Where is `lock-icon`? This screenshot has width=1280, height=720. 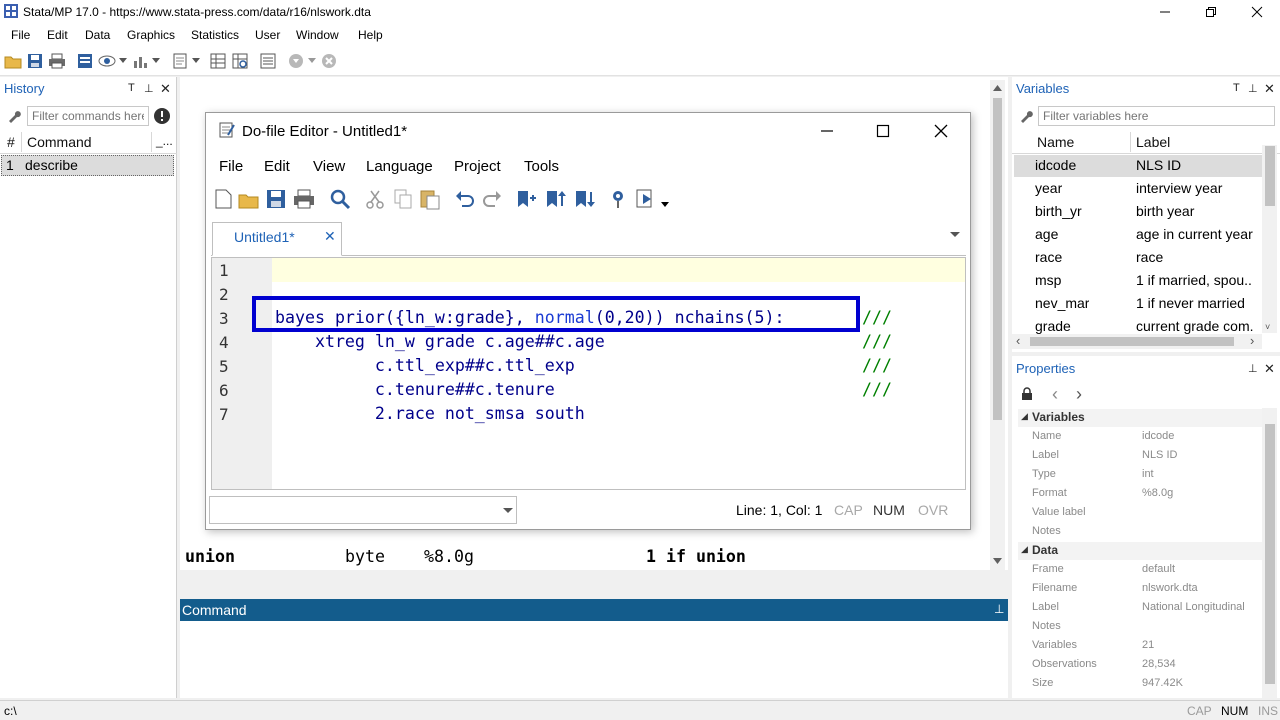 lock-icon is located at coordinates (1027, 394).